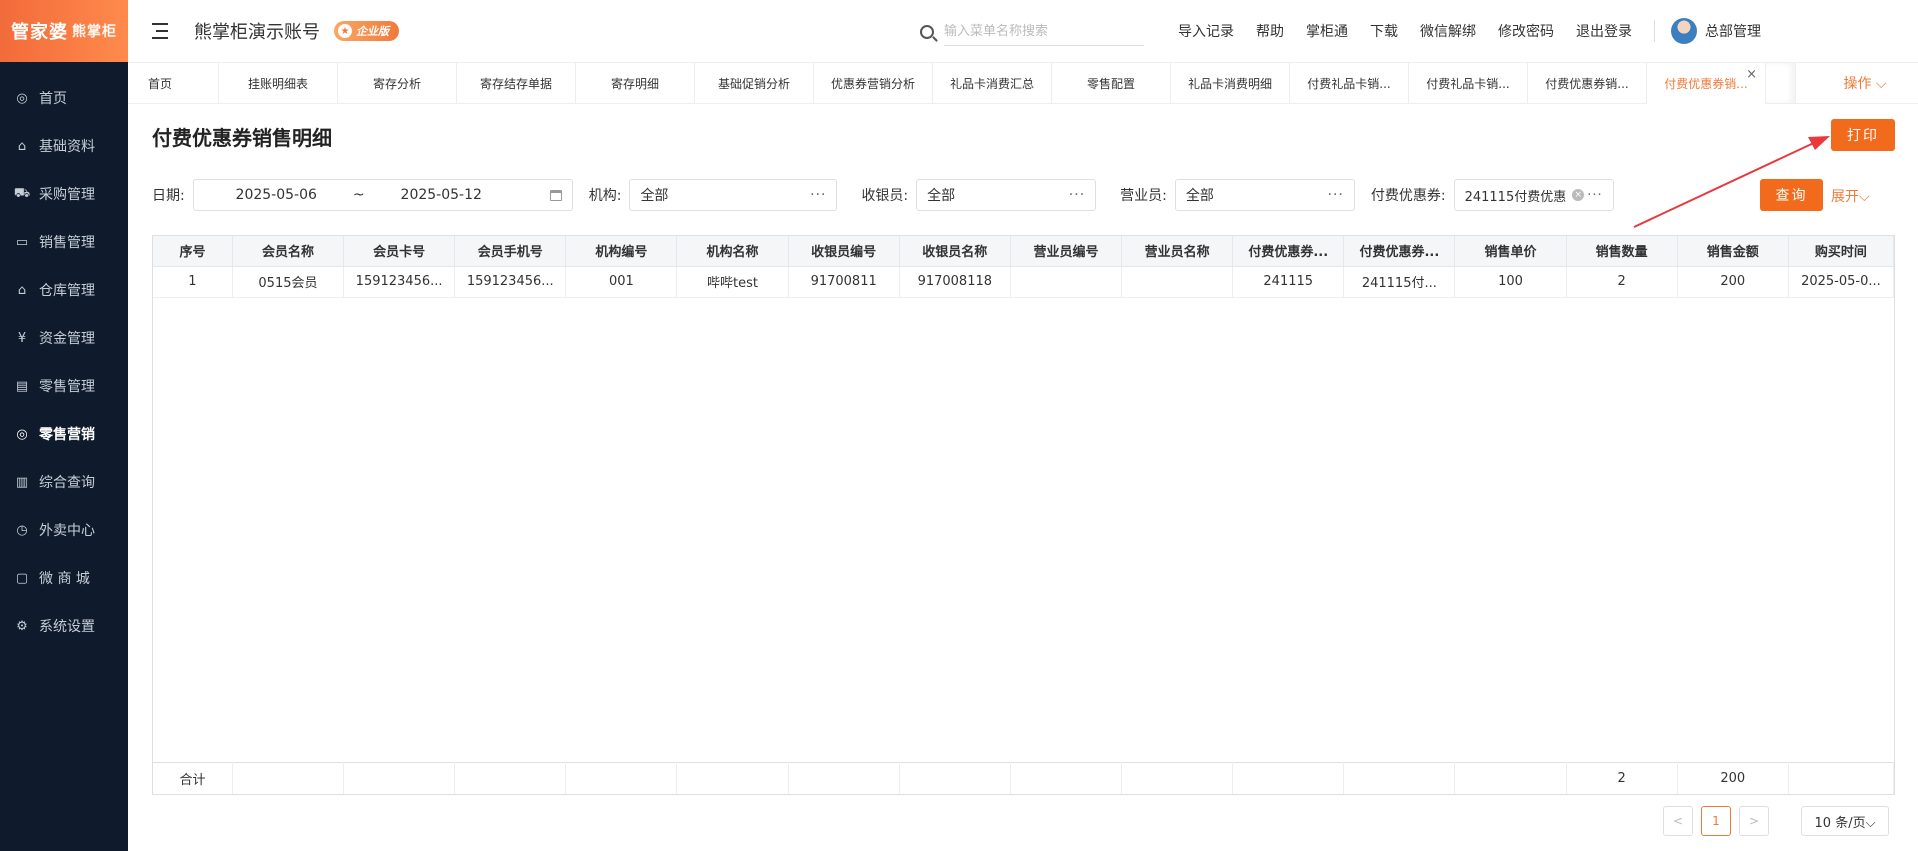  Describe the element at coordinates (22, 338) in the screenshot. I see `finance-icon: ¥` at that location.